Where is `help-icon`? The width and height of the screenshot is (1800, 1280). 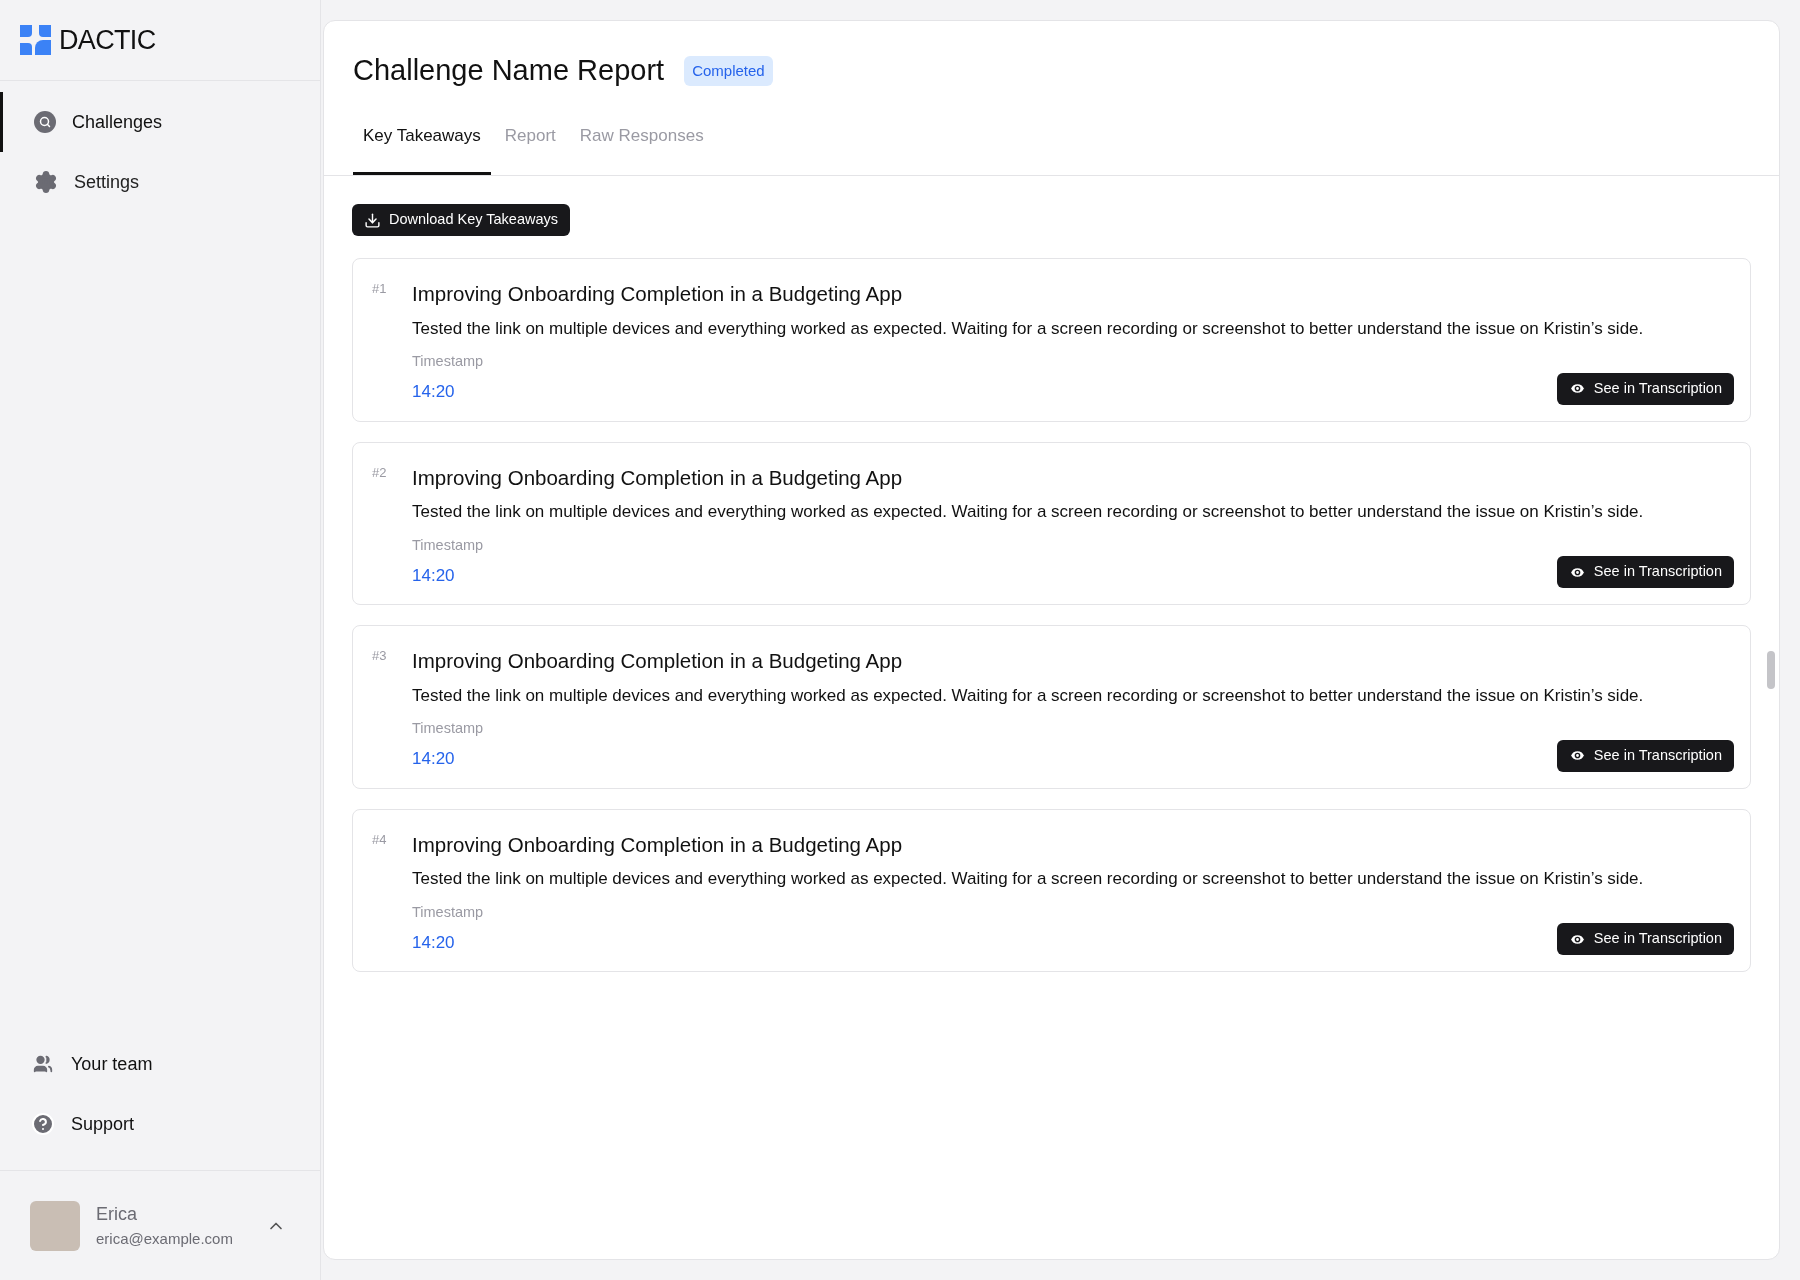
help-icon is located at coordinates (43, 1124).